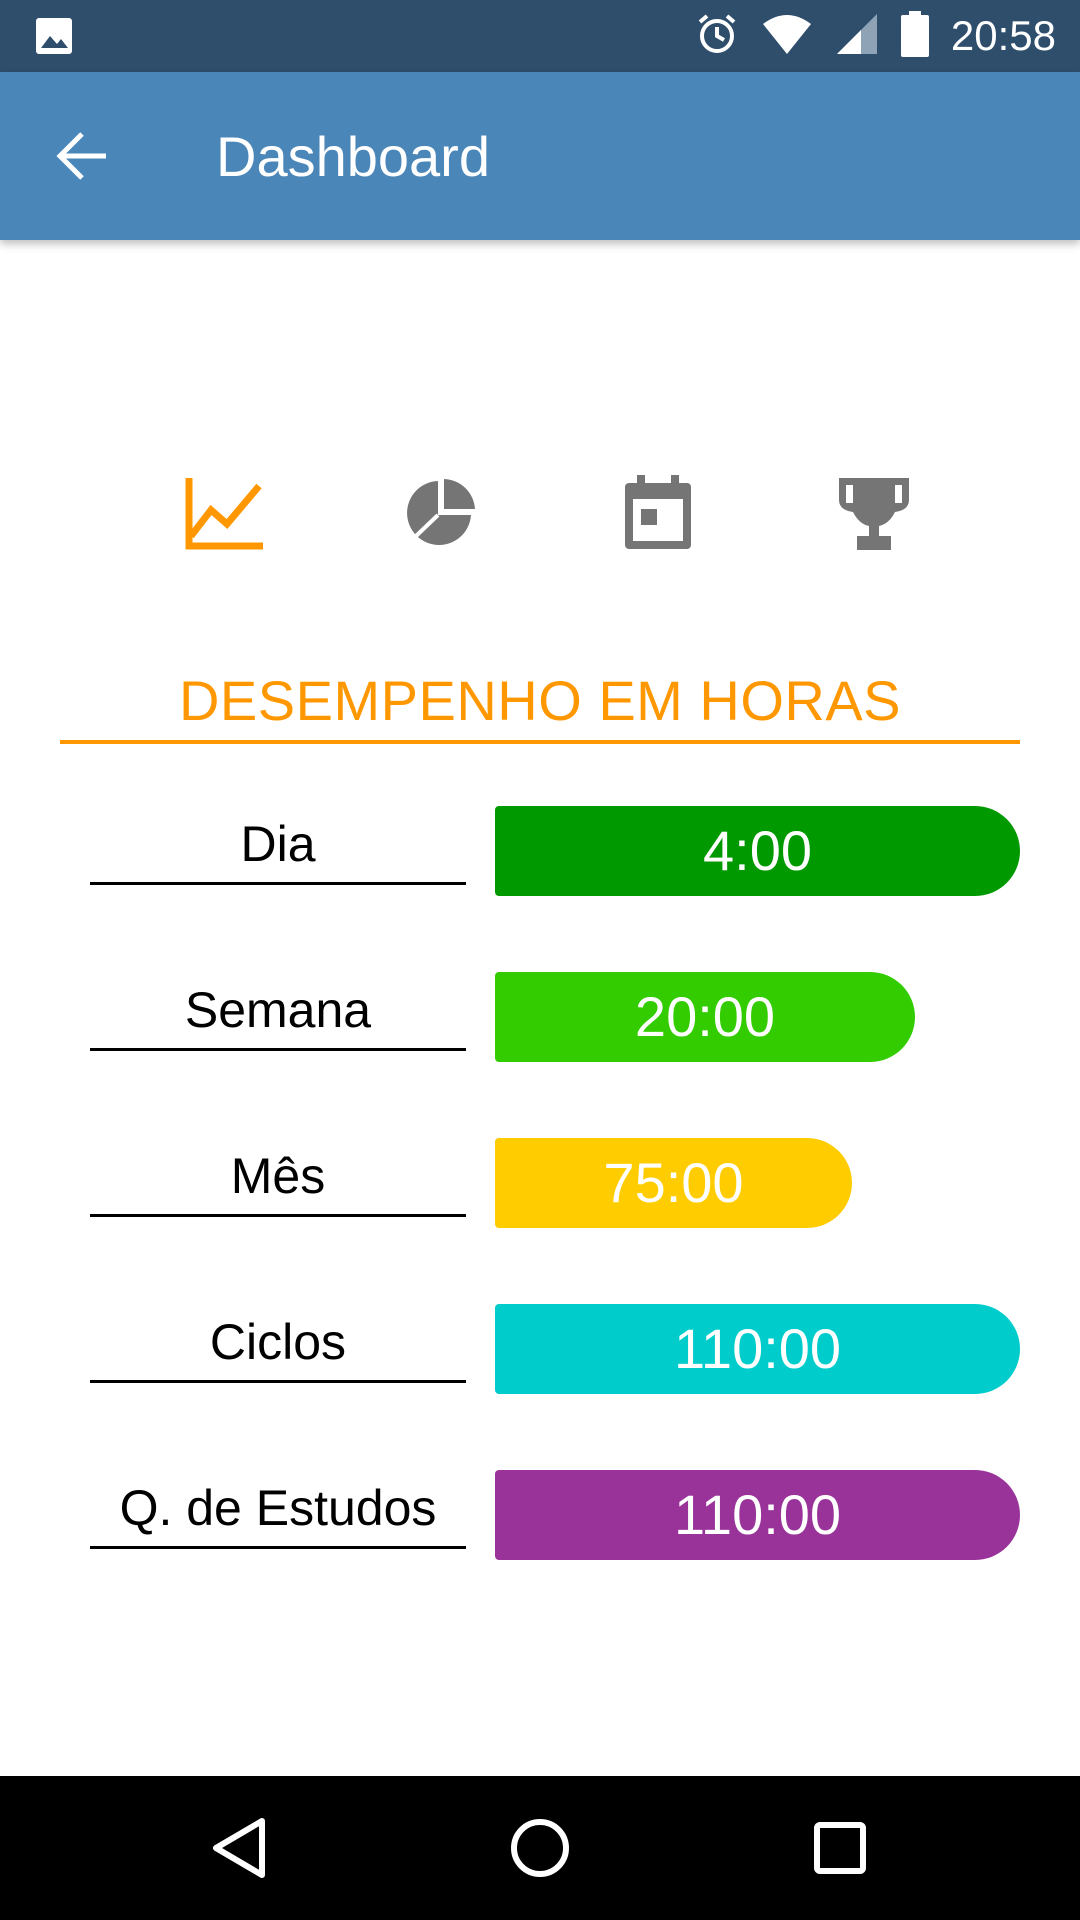 The image size is (1080, 1920). Describe the element at coordinates (717, 36) in the screenshot. I see `alarm-icon` at that location.